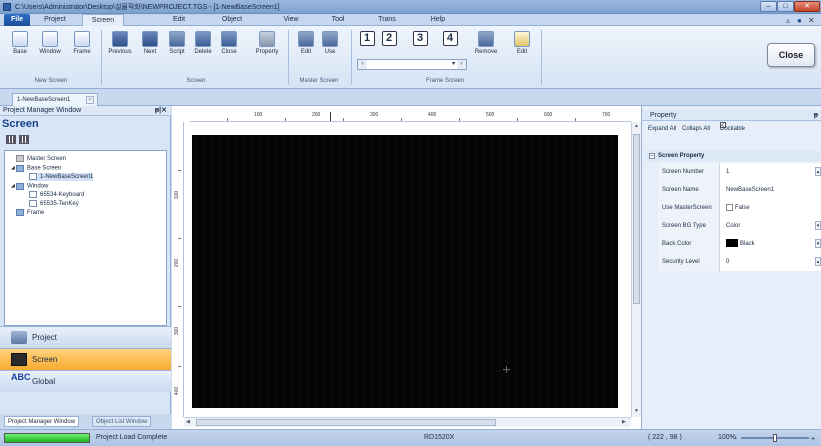 Image resolution: width=821 pixels, height=446 pixels. What do you see at coordinates (807, 6) in the screenshot?
I see `window-close-button: ✕` at bounding box center [807, 6].